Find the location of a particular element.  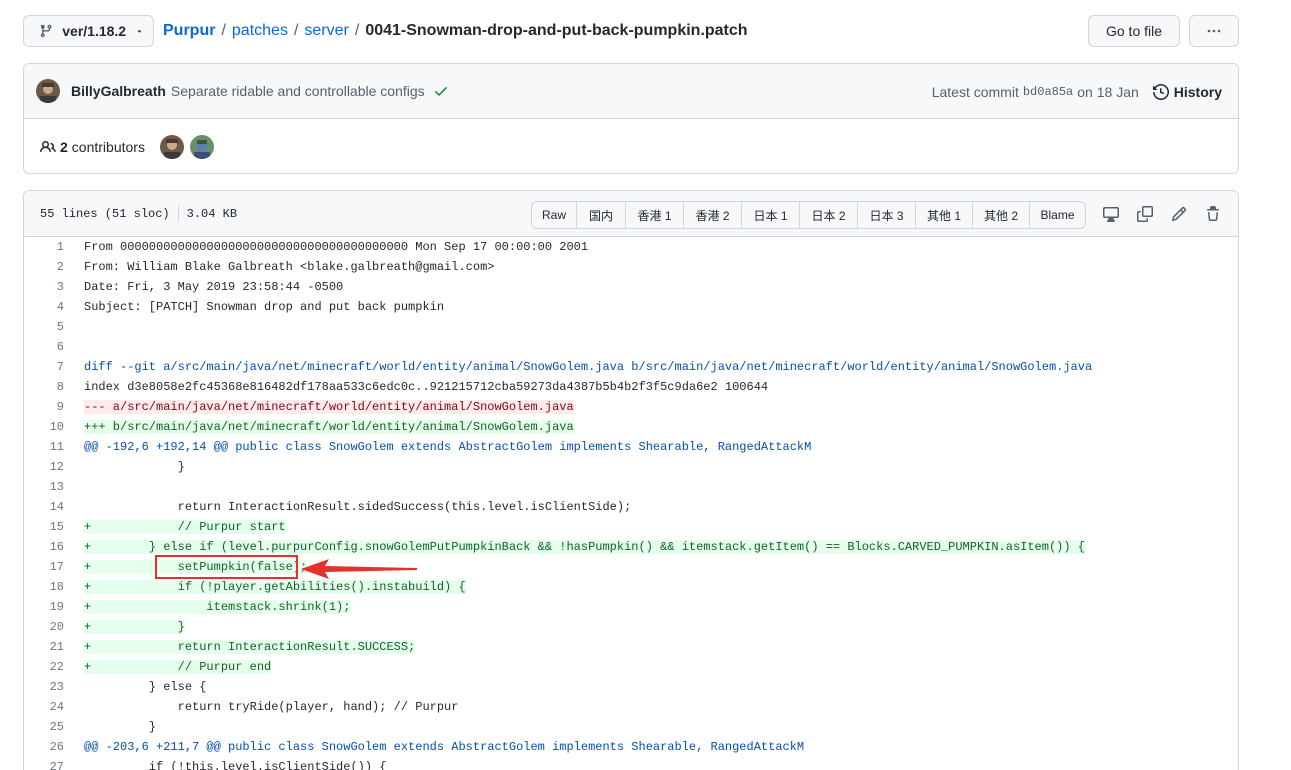

breadcrumb-patches-link: patches is located at coordinates (260, 31).